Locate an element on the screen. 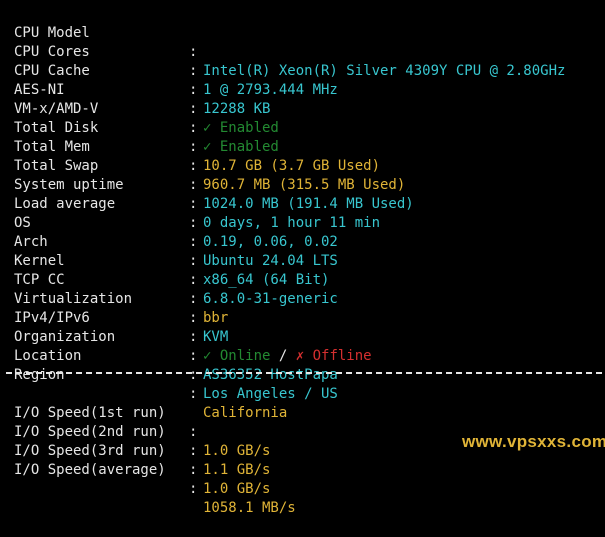 Image resolution: width=605 pixels, height=537 pixels. row-virtualization: Virtualization : KVM is located at coordinates (114, 308).